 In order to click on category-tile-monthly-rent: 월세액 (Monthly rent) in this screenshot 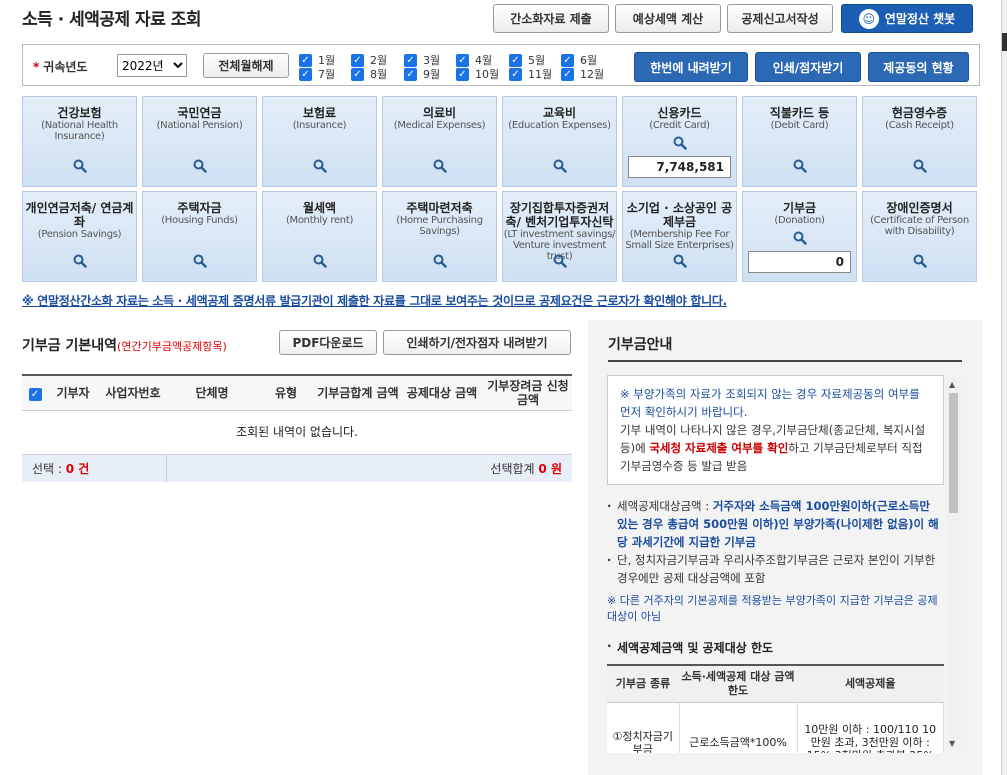, I will do `click(319, 236)`.